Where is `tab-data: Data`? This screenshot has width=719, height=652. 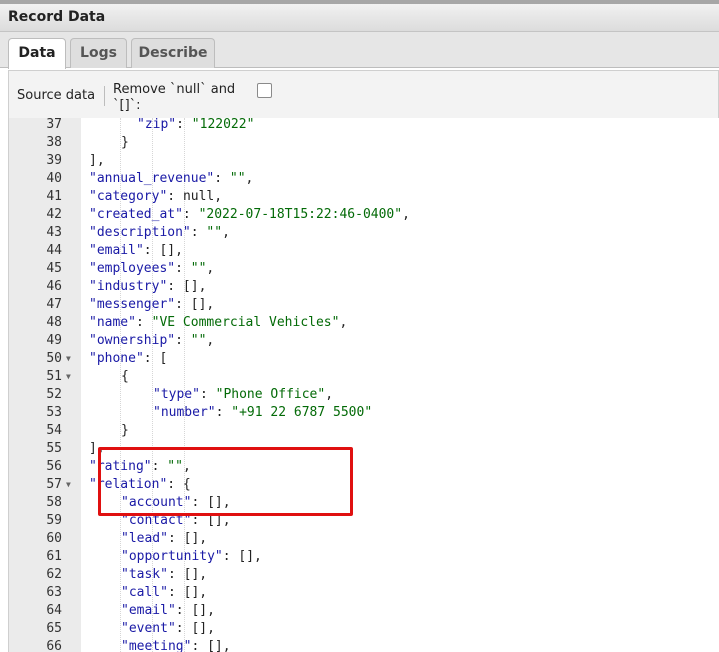 tab-data: Data is located at coordinates (37, 53).